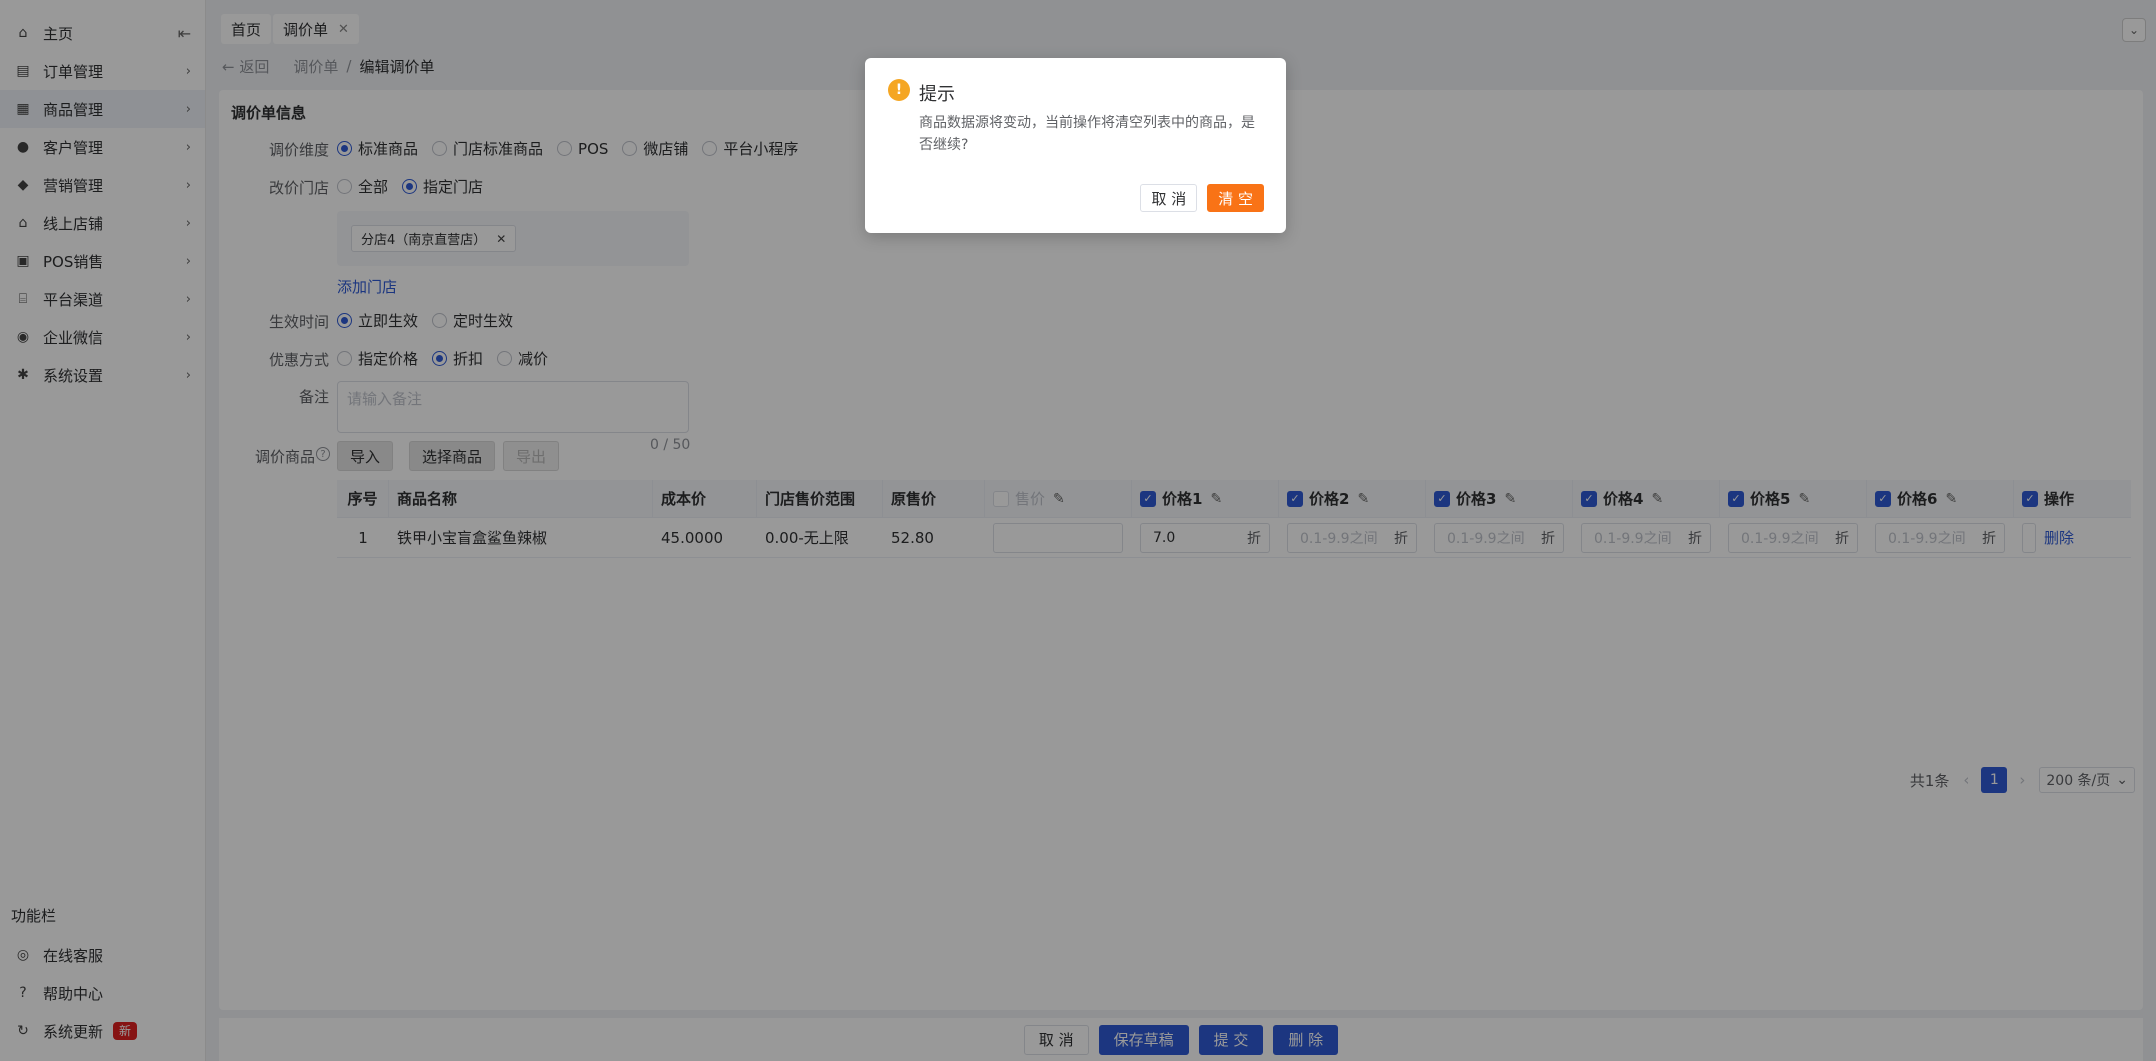 Image resolution: width=2156 pixels, height=1061 pixels. What do you see at coordinates (1087, 134) in the screenshot?
I see `dialog-message: 商品数据源将变动，当前操作将清空列表中的商品，是否继续?` at bounding box center [1087, 134].